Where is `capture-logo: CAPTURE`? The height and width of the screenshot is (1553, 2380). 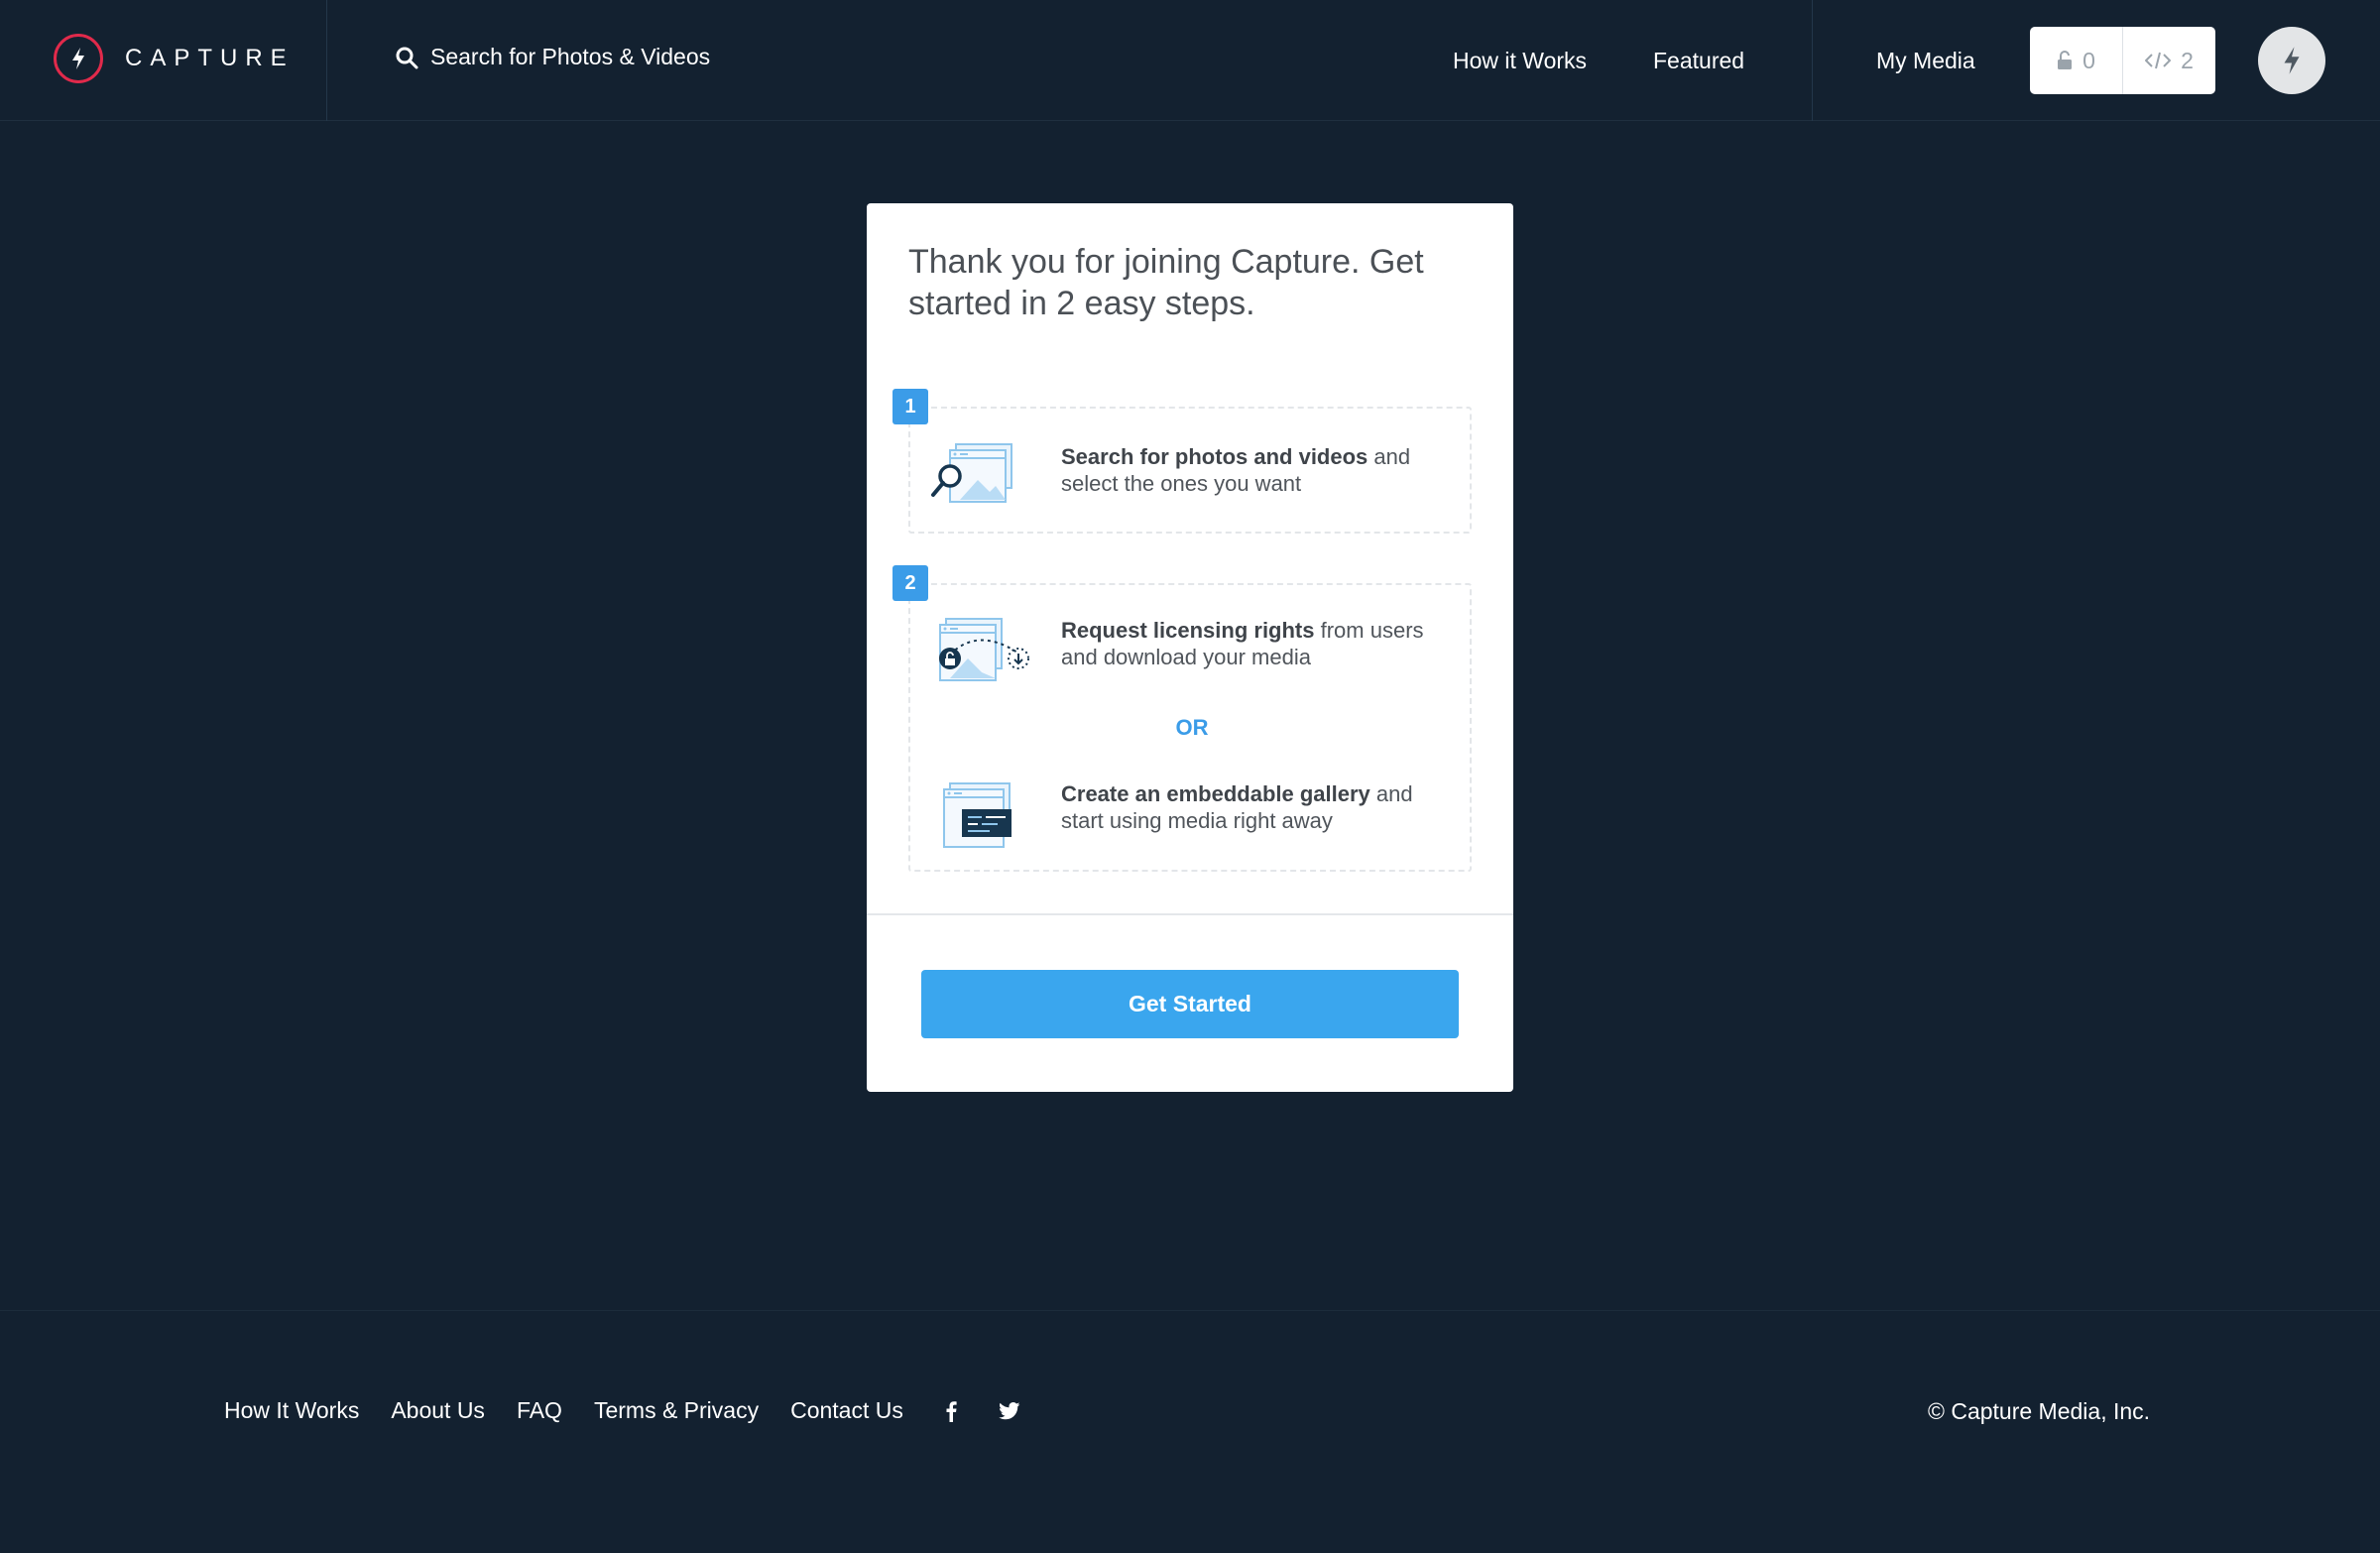
capture-logo: CAPTURE is located at coordinates (174, 58).